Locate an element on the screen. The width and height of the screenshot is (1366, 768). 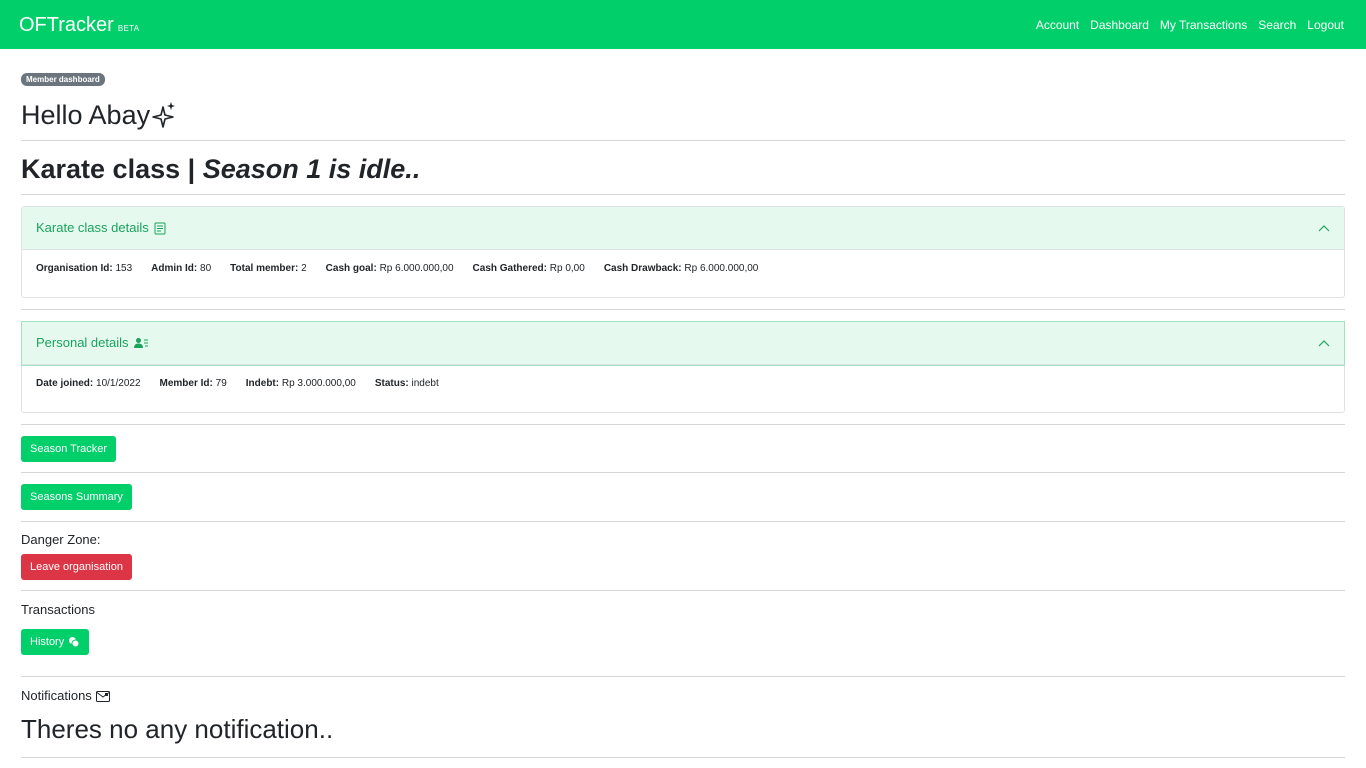
org-details-title: Karate class details is located at coordinates (101, 228).